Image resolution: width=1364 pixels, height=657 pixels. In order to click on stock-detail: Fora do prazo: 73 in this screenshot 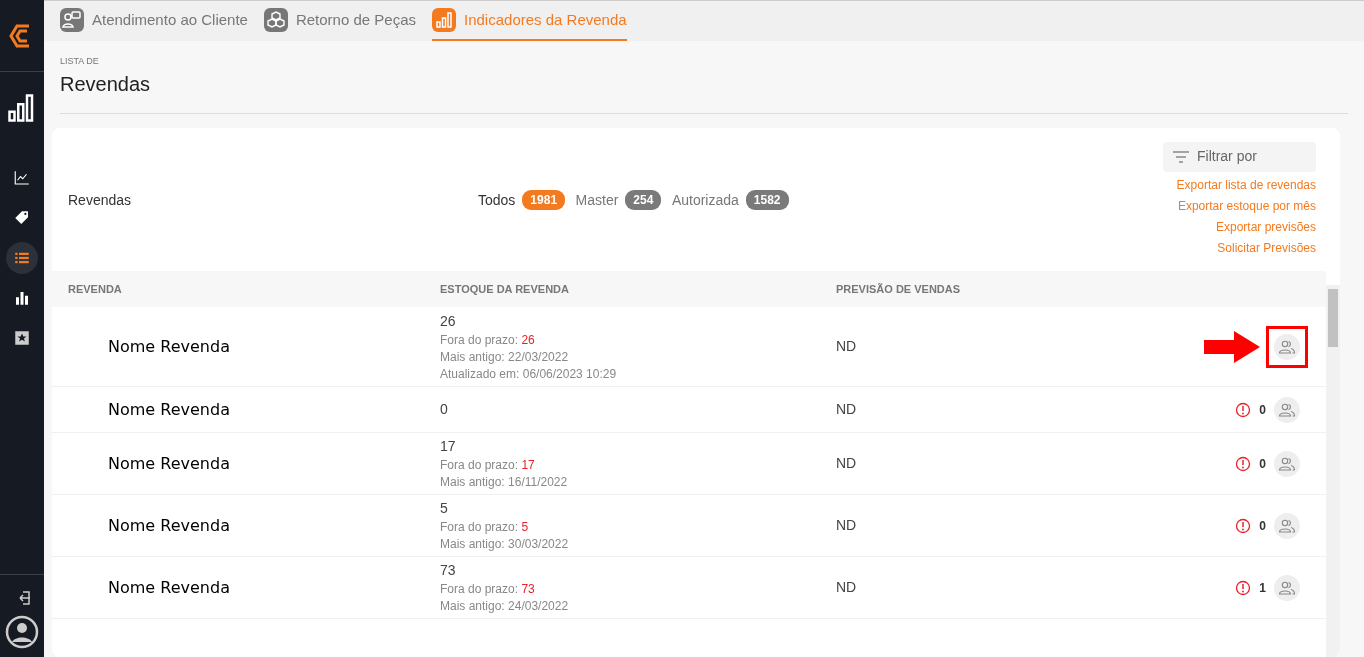, I will do `click(488, 589)`.